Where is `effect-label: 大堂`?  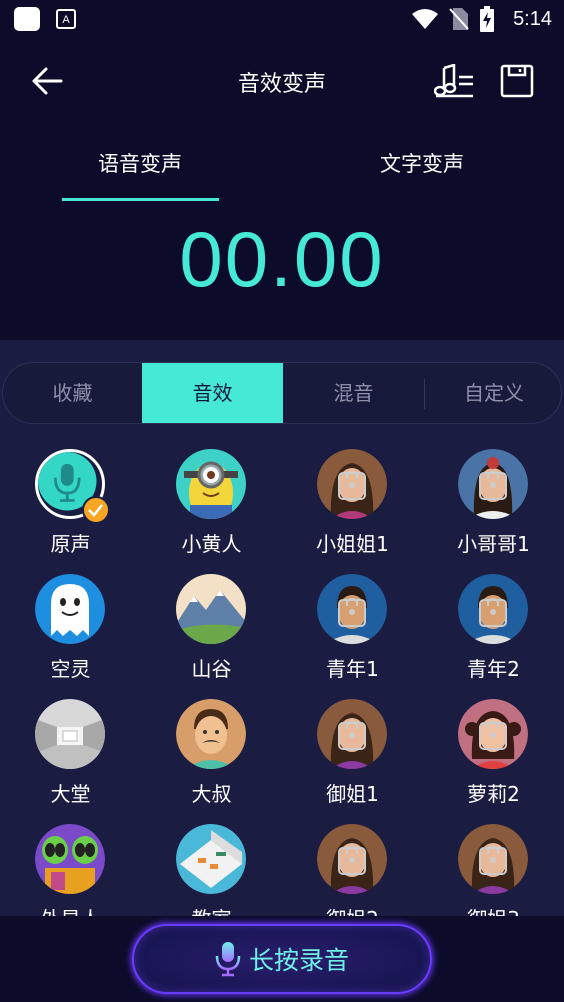 effect-label: 大堂 is located at coordinates (70, 794).